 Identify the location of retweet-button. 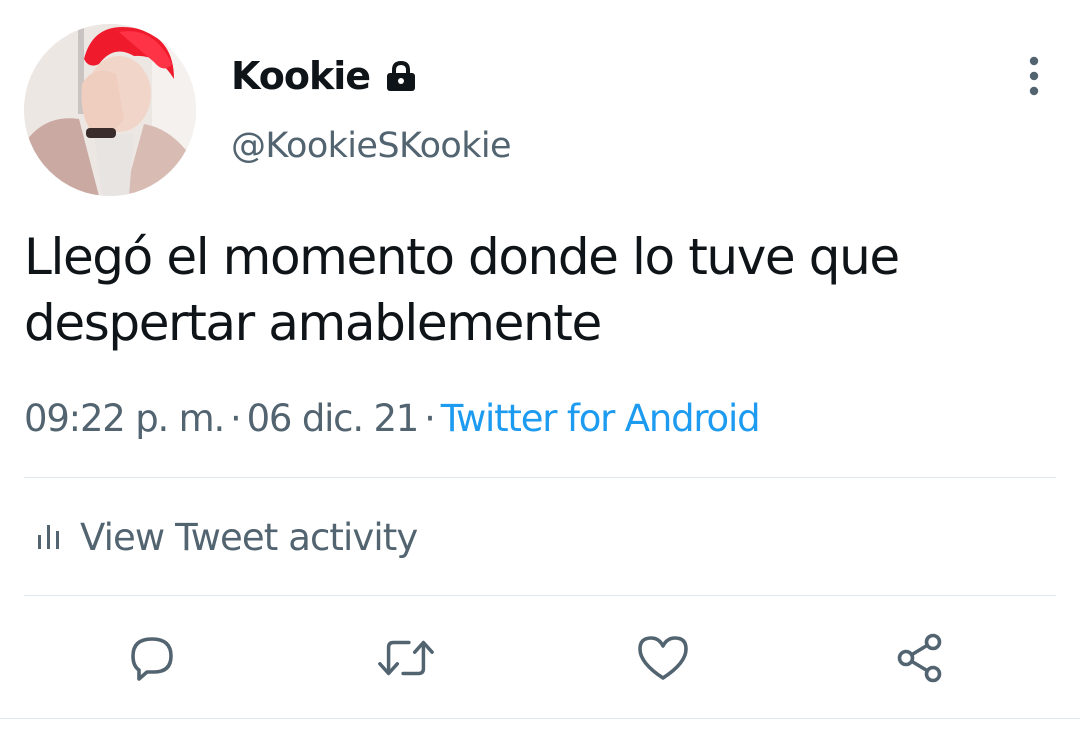
(406, 658).